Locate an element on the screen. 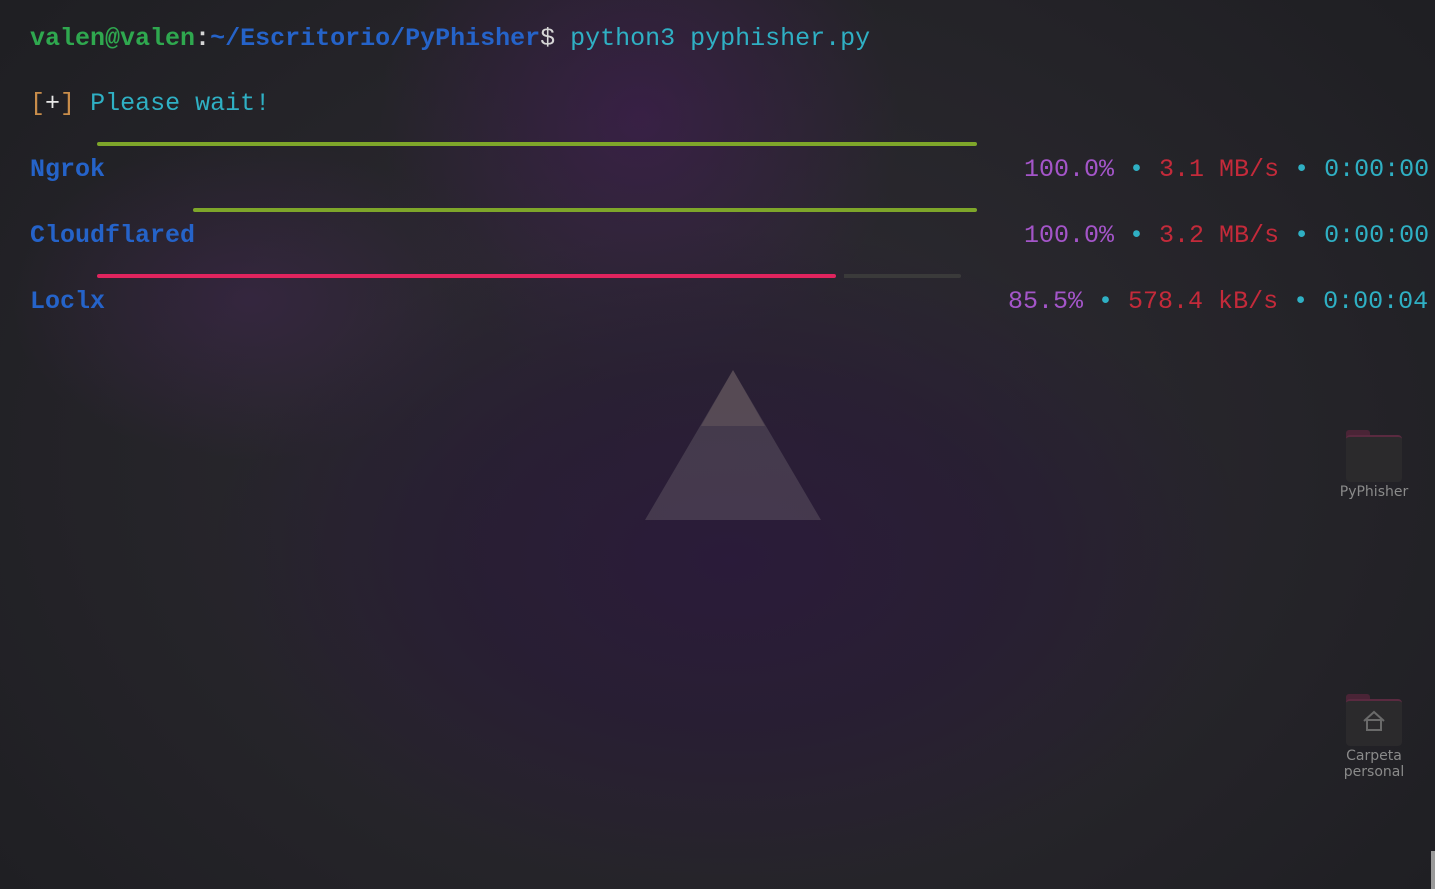 The image size is (1435, 889). download-row-cloudflared: Cloudflared is located at coordinates (97, 223).